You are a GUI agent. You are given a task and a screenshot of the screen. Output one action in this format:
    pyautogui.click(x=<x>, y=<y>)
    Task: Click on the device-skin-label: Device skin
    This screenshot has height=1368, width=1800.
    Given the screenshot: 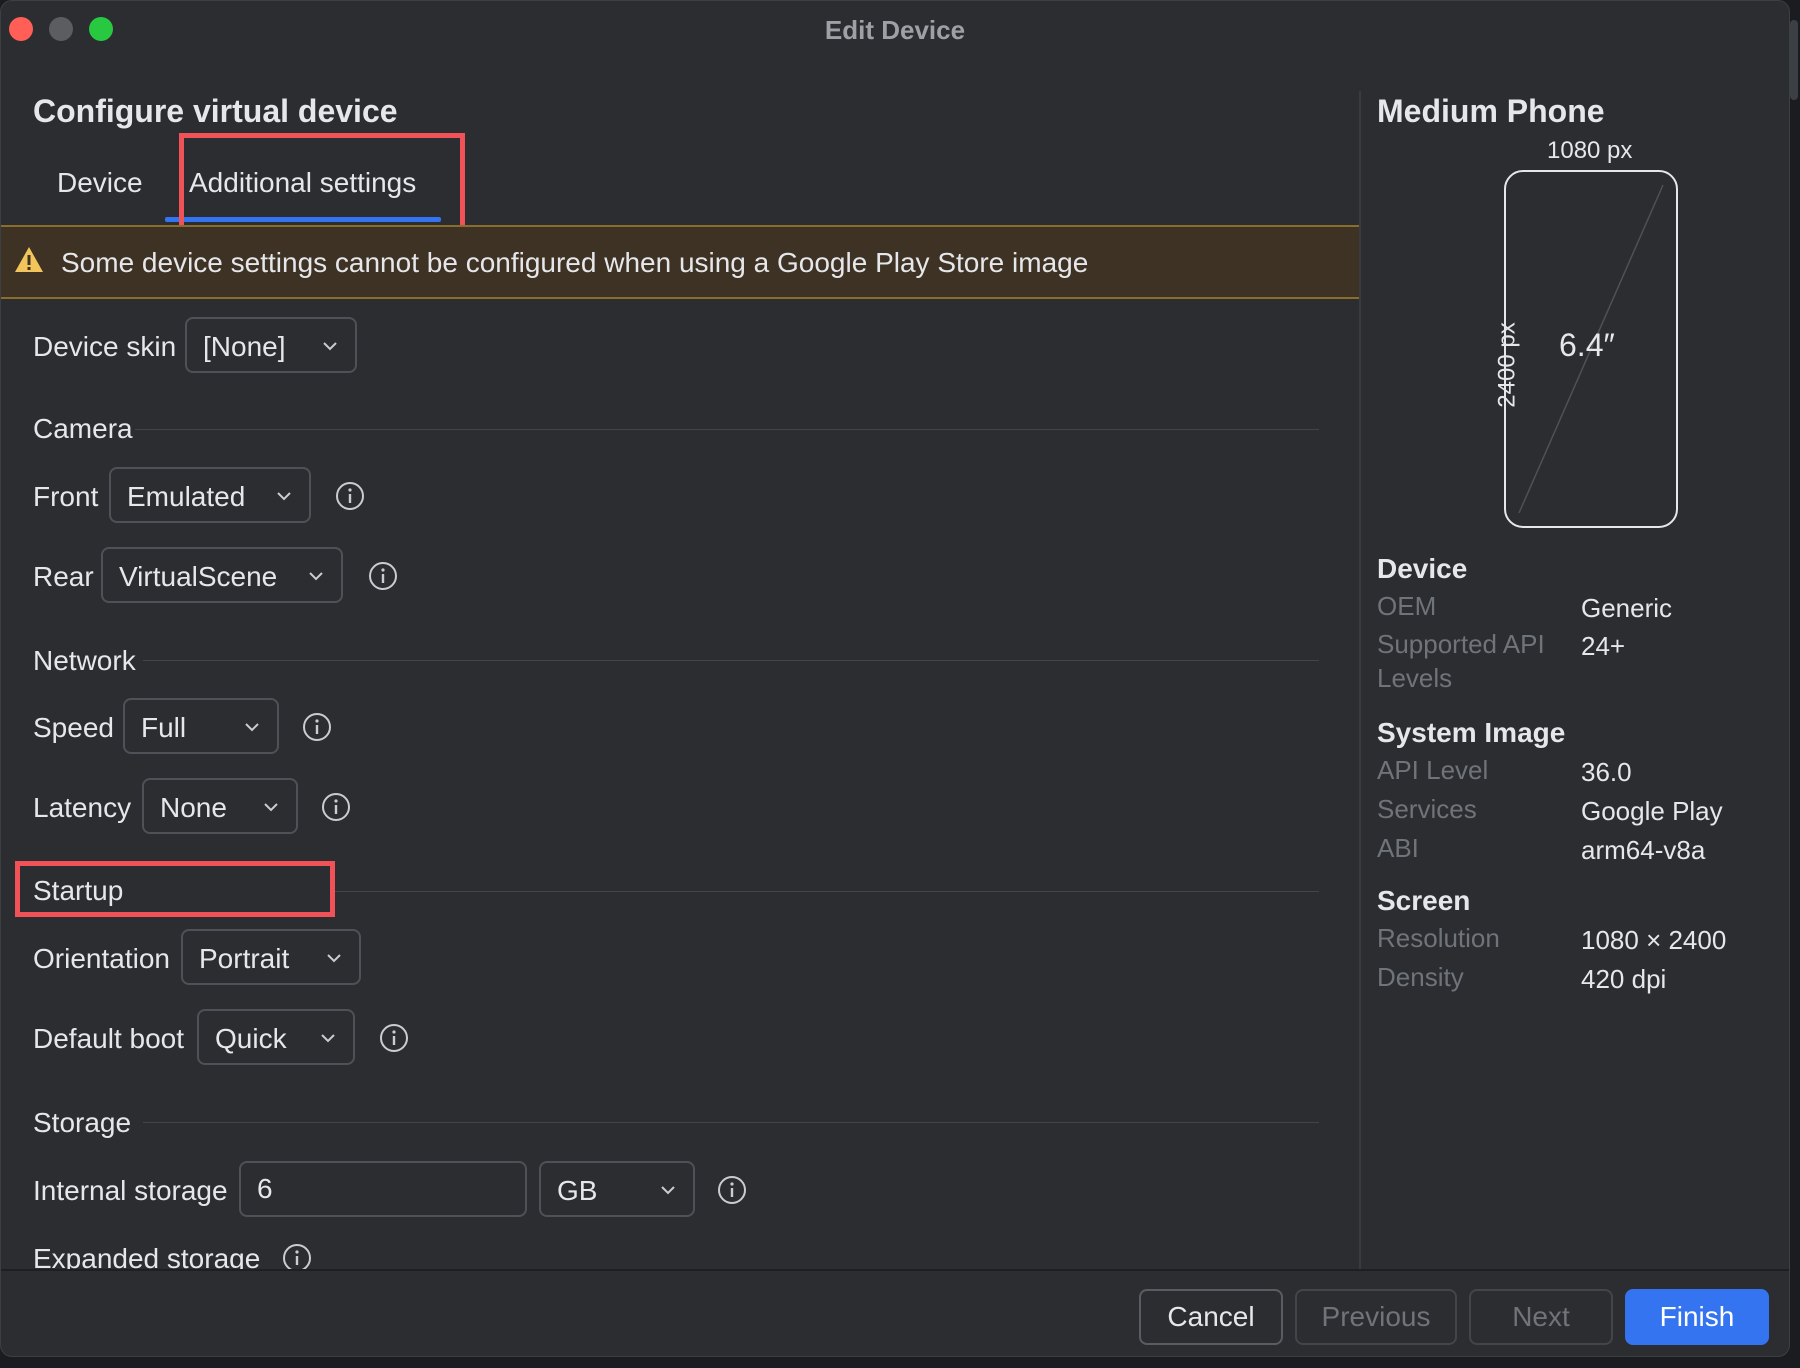 What is the action you would take?
    pyautogui.click(x=105, y=346)
    